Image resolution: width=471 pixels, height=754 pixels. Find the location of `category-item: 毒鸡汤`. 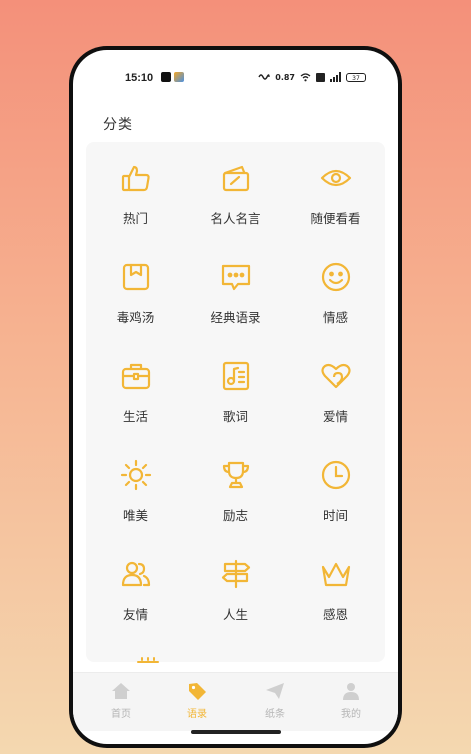

category-item: 毒鸡汤 is located at coordinates (135, 290).